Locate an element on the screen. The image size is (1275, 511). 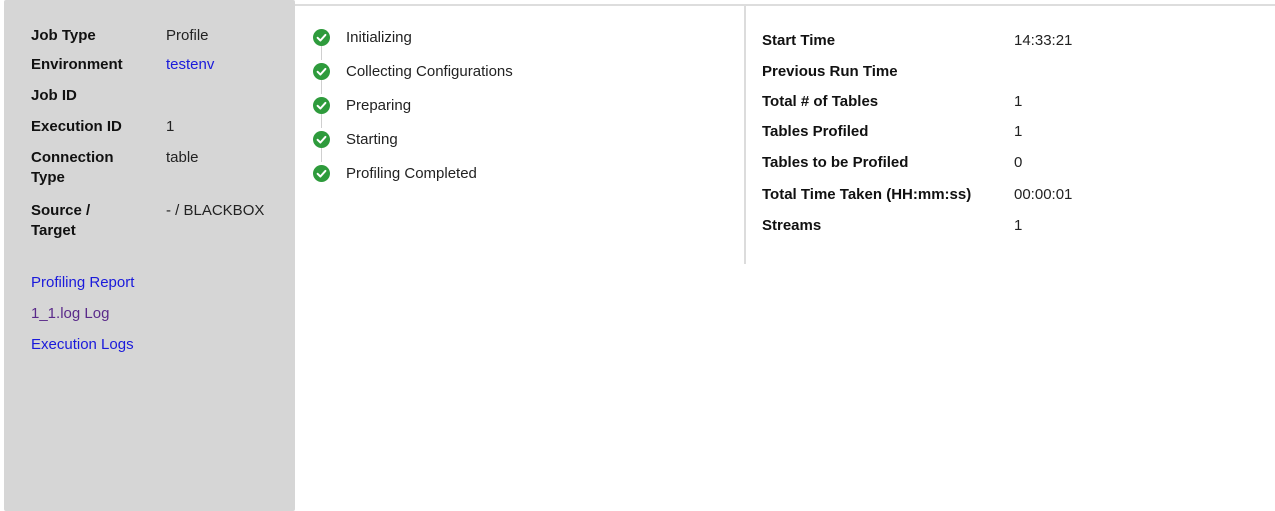
source-target-row: Source / Target - / BLACKBOX is located at coordinates (156, 221).